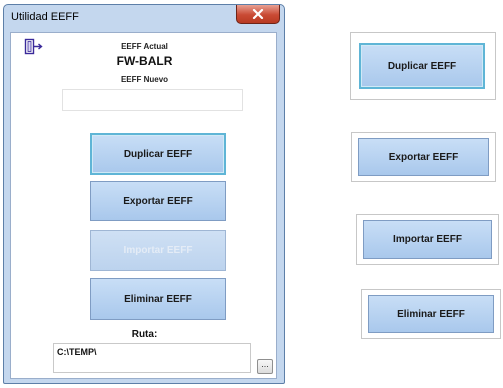 The image size is (503, 388). I want to click on close-button, so click(258, 14).